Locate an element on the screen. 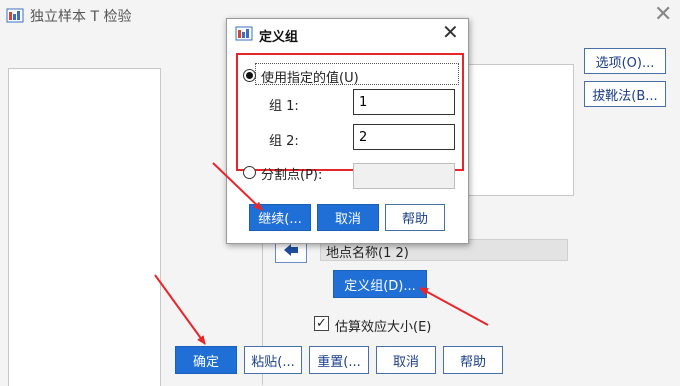 This screenshot has width=680, height=386. dialog-app-icon is located at coordinates (244, 33).